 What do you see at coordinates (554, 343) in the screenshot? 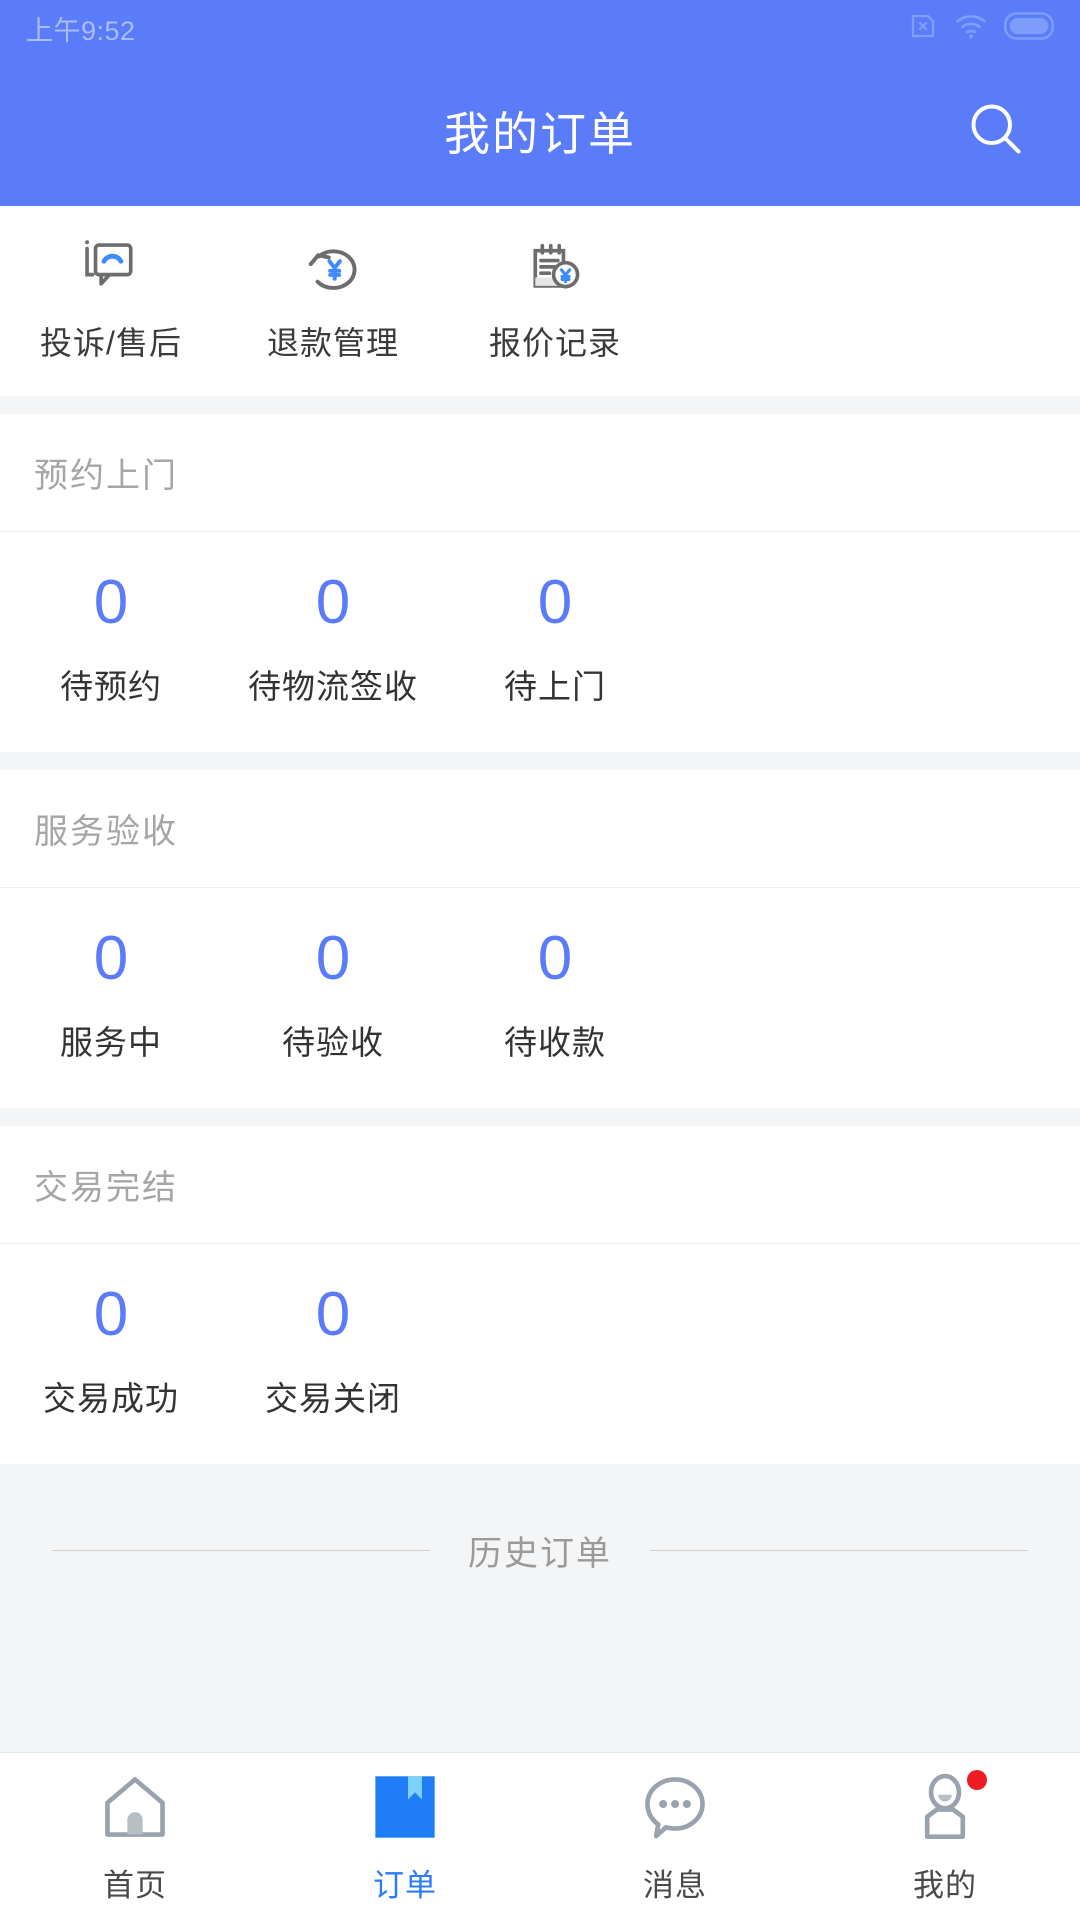
I see `quick-action-label: 报价记录` at bounding box center [554, 343].